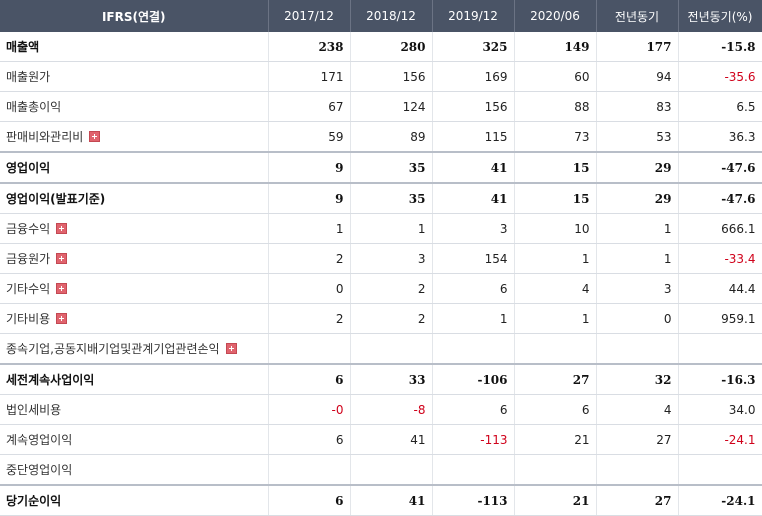  Describe the element at coordinates (309, 137) in the screenshot. I see `value-cell: 59` at that location.